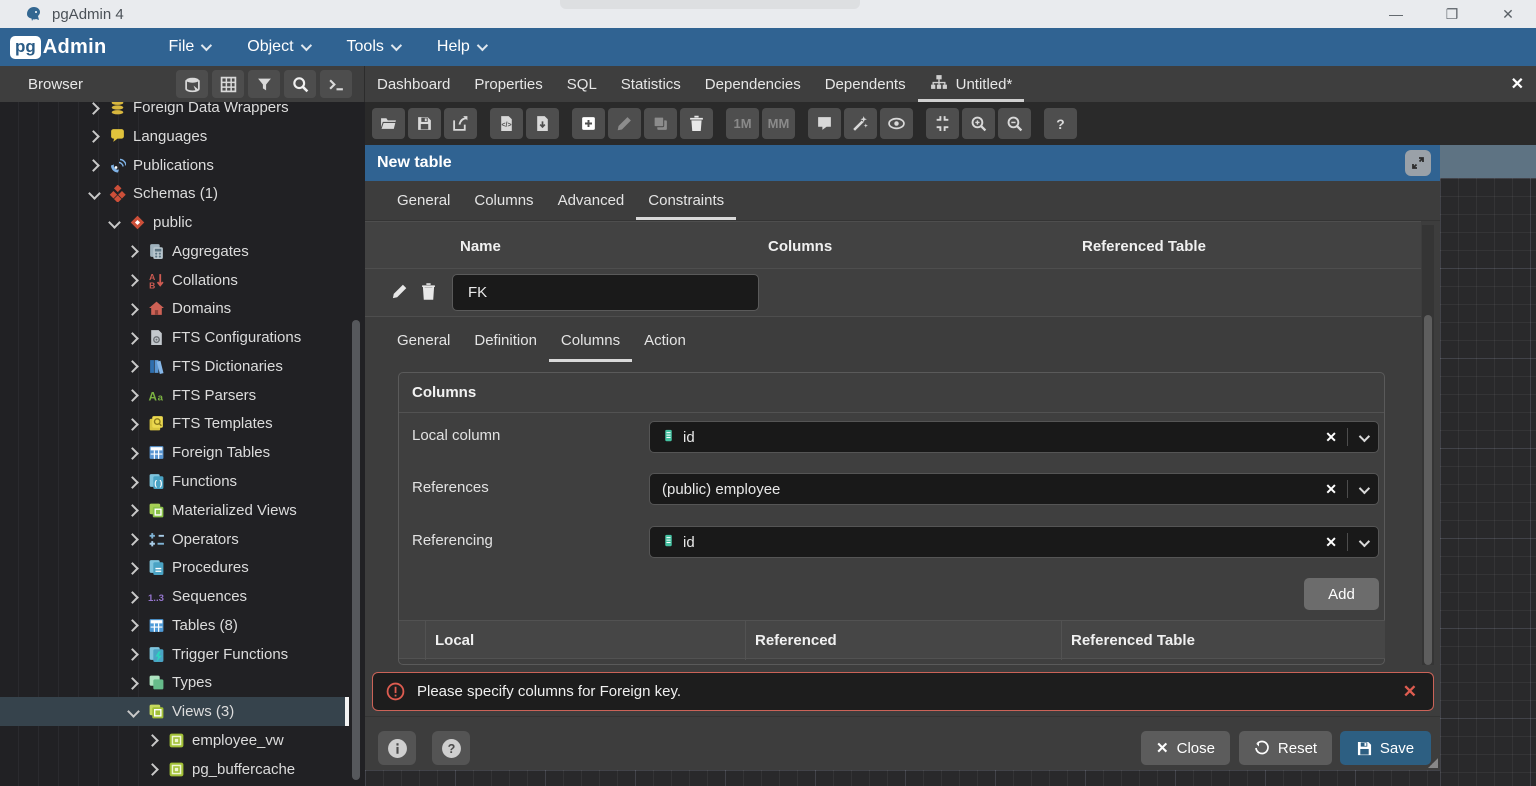 The height and width of the screenshot is (786, 1536). I want to click on sql-info-button, so click(397, 748).